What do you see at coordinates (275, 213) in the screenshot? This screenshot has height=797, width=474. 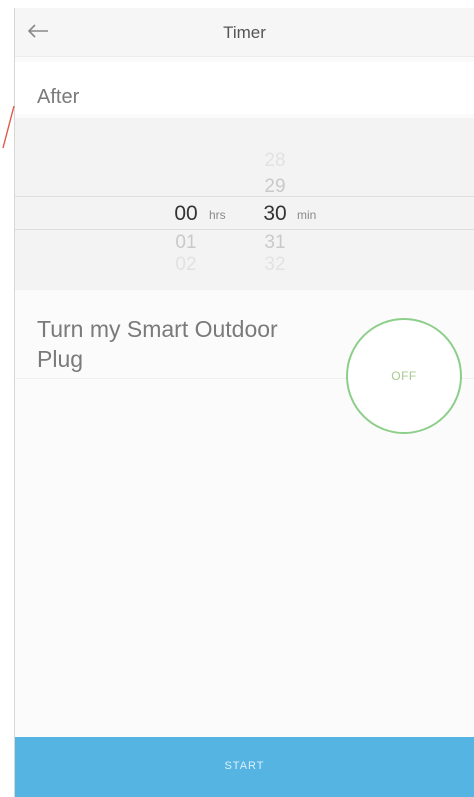 I see `minutes-selected: 30` at bounding box center [275, 213].